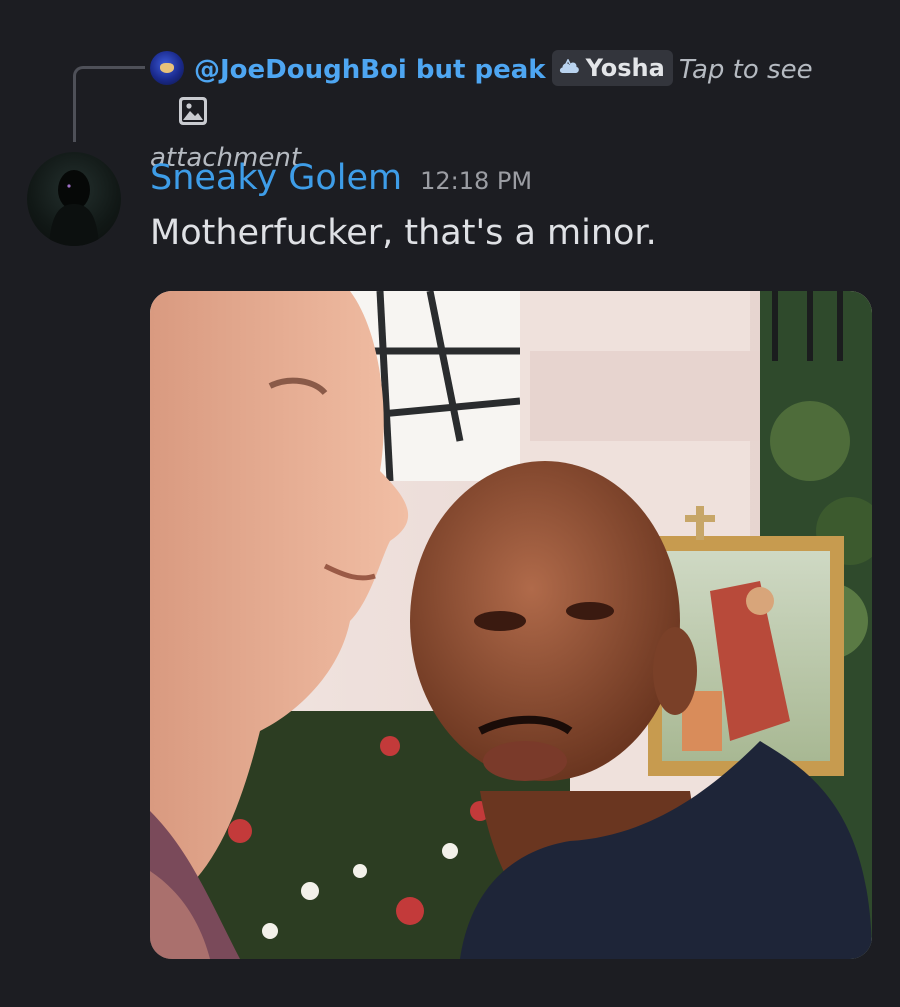 This screenshot has height=1007, width=900. What do you see at coordinates (625, 67) in the screenshot?
I see `mention-label: Yosha` at bounding box center [625, 67].